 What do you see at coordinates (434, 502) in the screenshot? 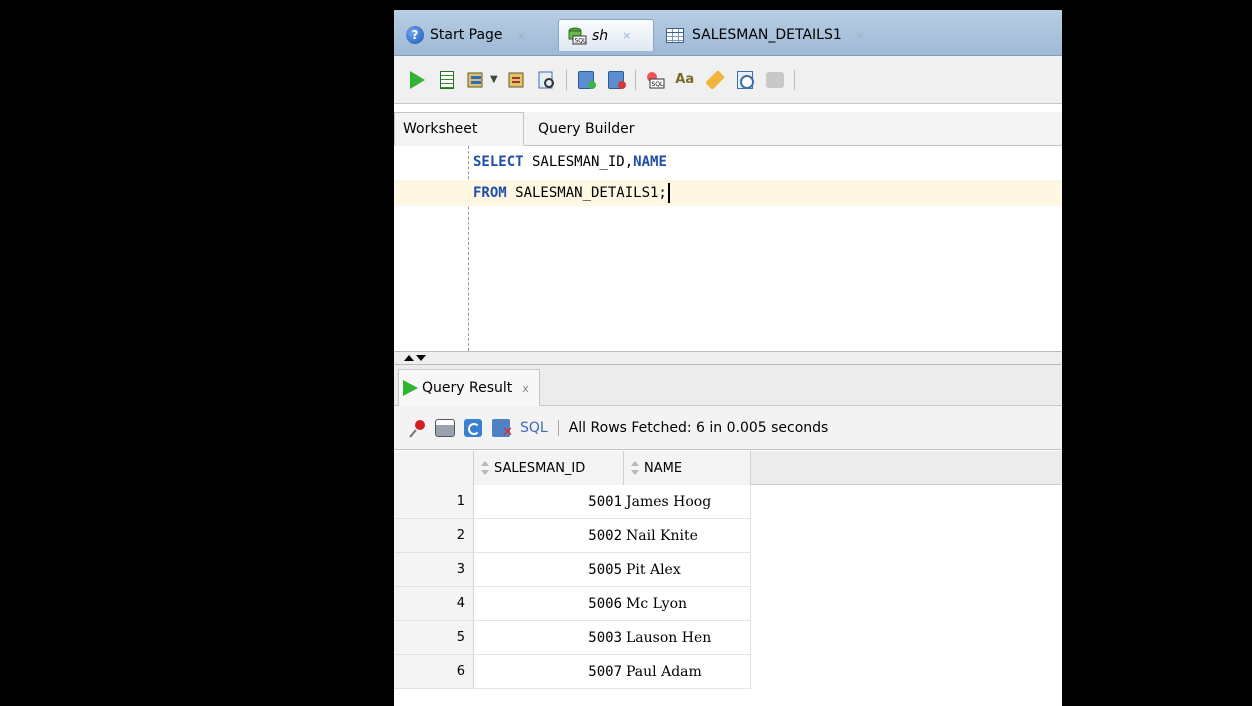
I see `row-number: 1` at bounding box center [434, 502].